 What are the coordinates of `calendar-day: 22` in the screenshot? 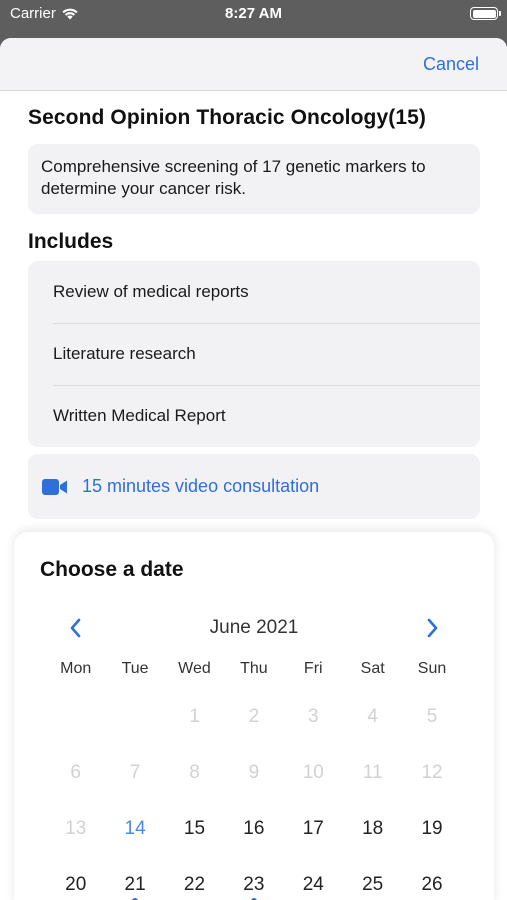 It's located at (194, 885).